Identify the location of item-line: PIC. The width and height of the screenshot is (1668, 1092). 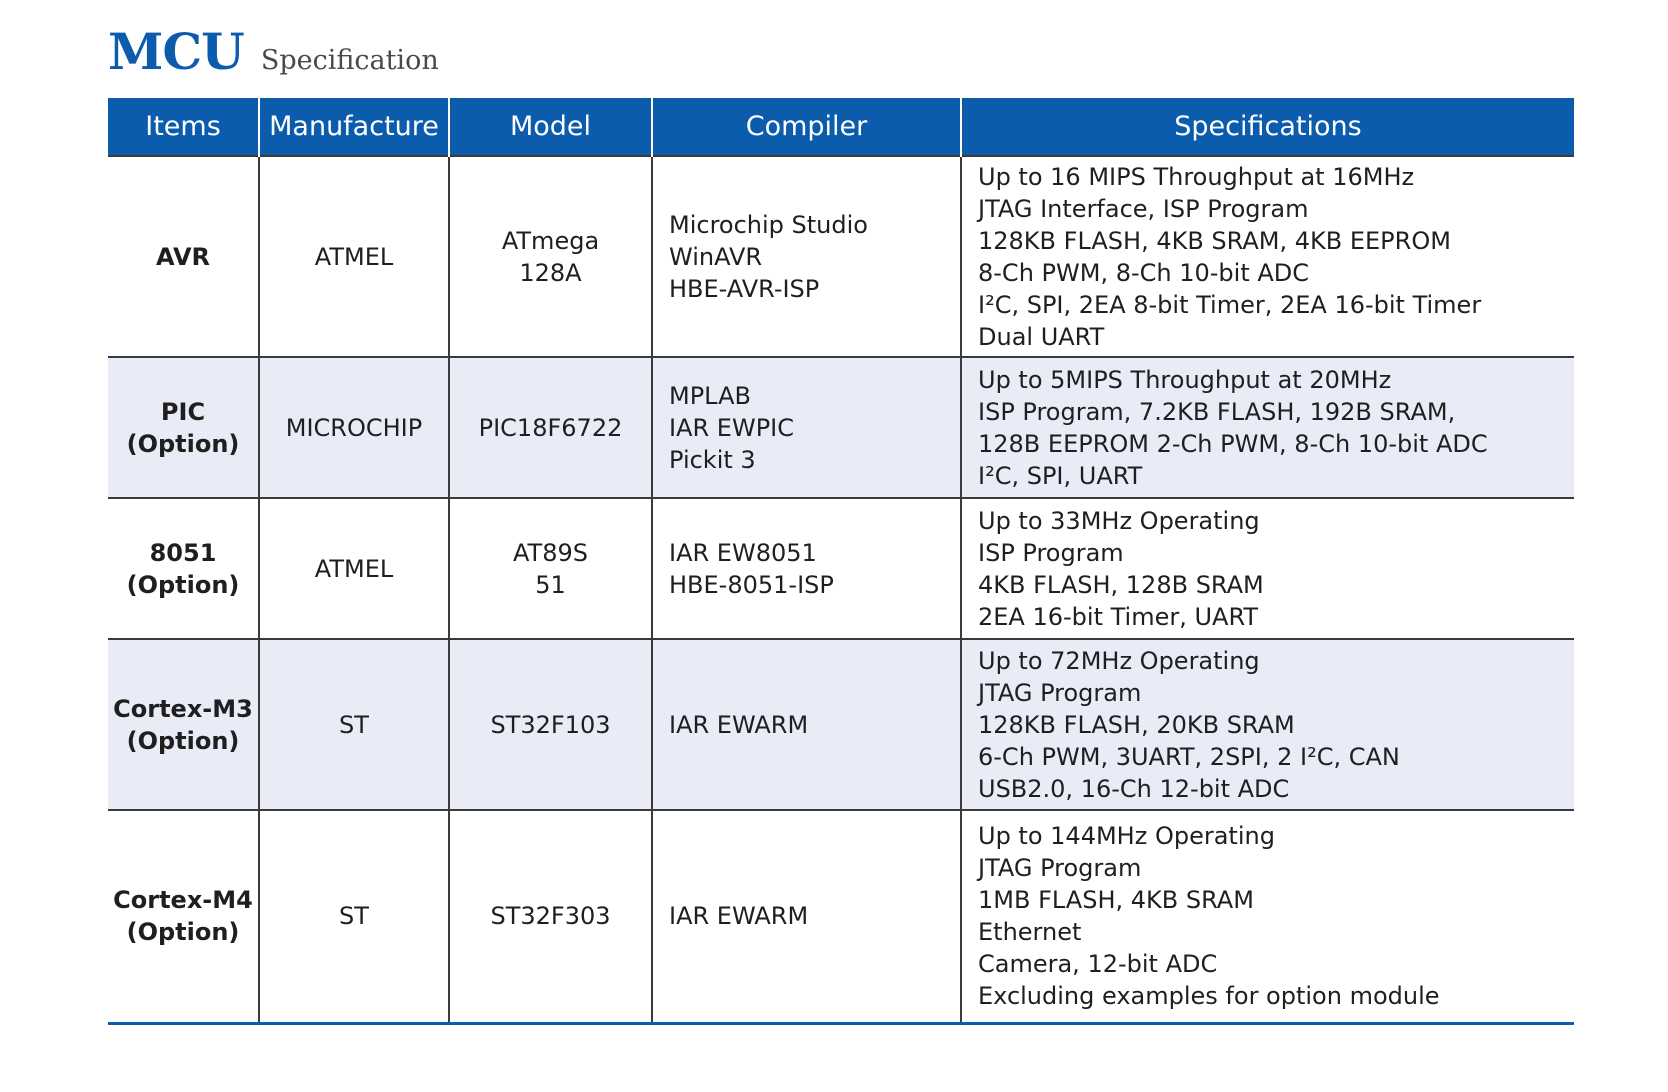
(183, 411).